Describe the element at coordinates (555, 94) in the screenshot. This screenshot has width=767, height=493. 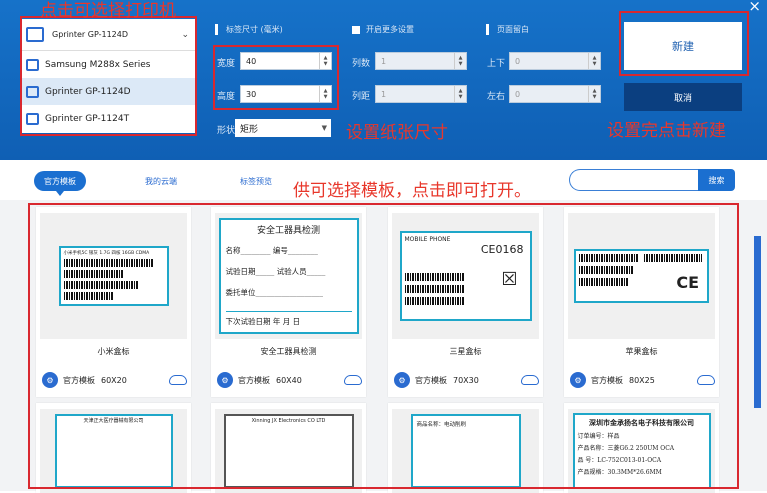
I see `leftright-input: 0 ▲ ▼` at that location.